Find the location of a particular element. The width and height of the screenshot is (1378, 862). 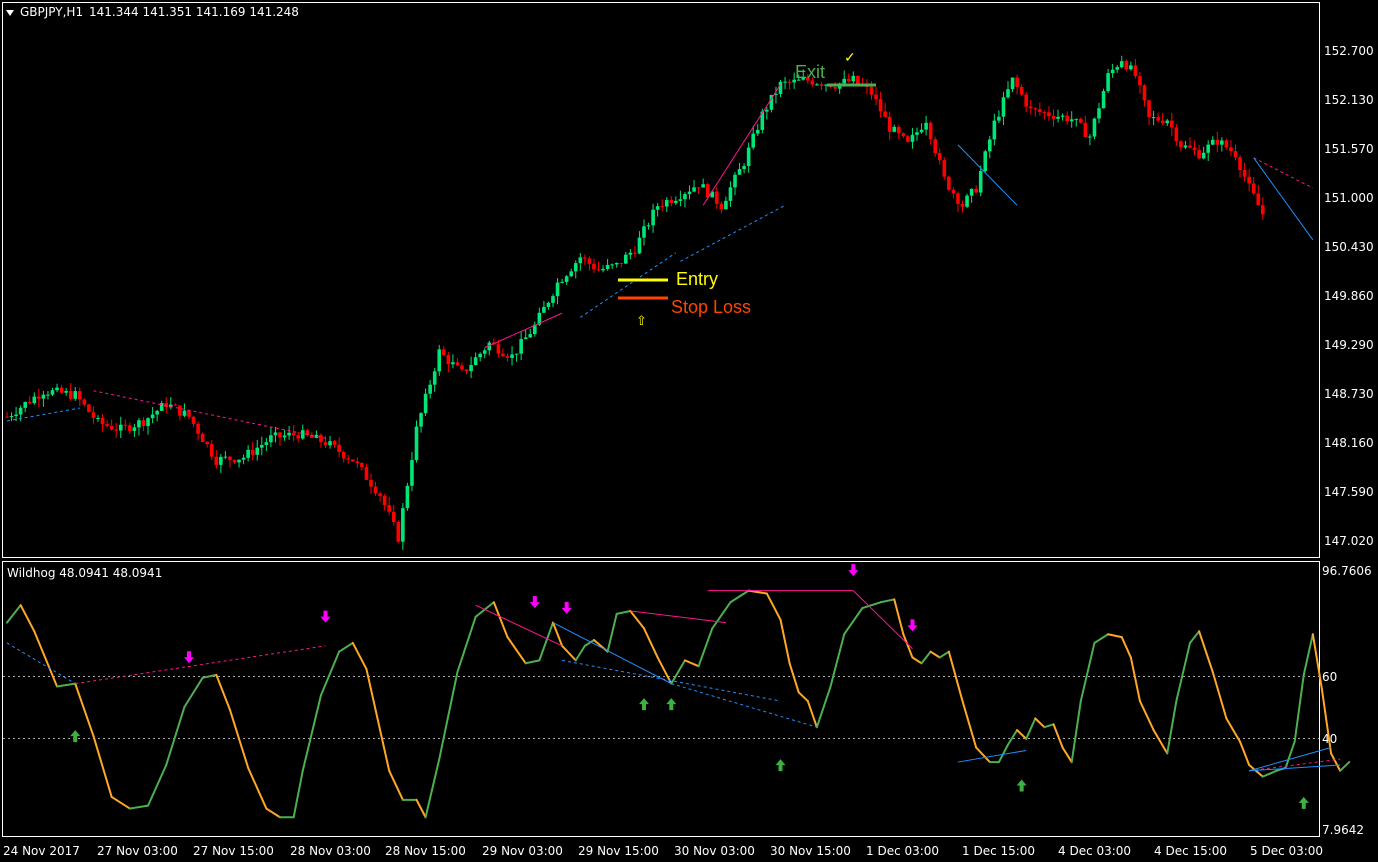

exit-check-icon: ✓ is located at coordinates (850, 57).